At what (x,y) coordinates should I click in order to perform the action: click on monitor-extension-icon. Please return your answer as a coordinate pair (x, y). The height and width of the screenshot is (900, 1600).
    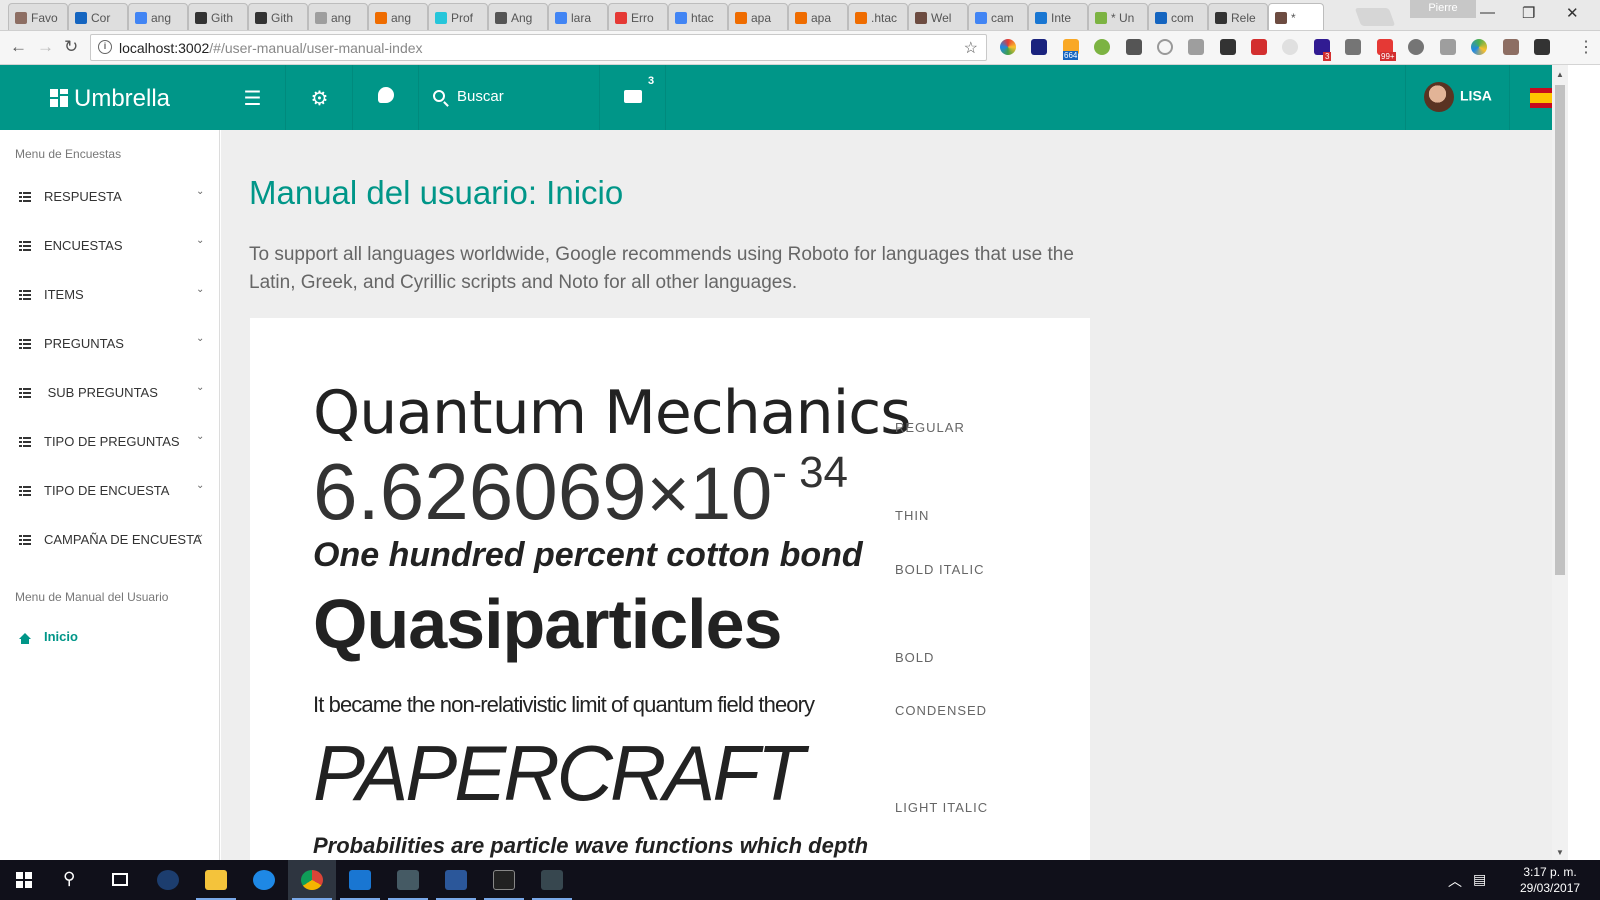
    Looking at the image, I should click on (1228, 47).